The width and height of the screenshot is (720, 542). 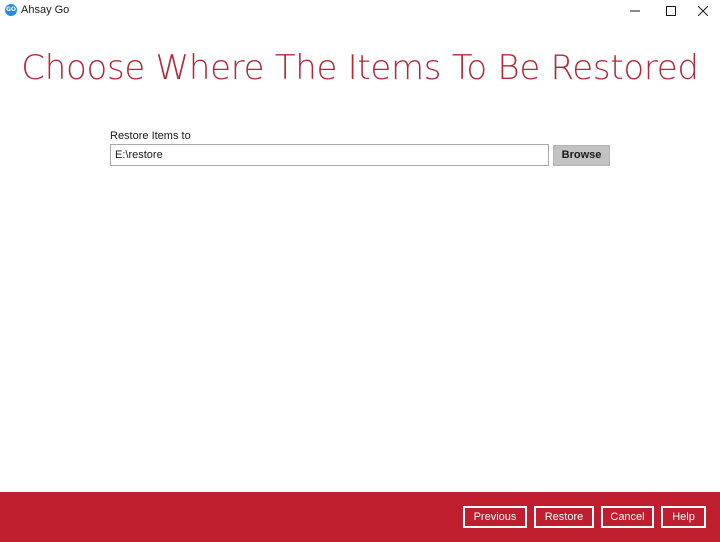 I want to click on minimize-button, so click(x=635, y=11).